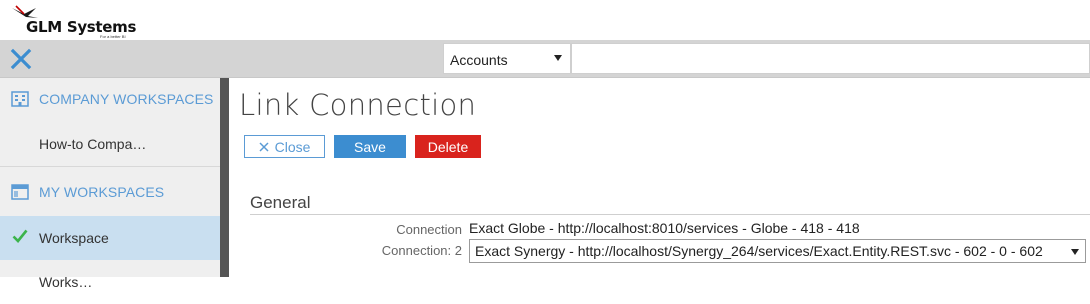  Describe the element at coordinates (224, 177) in the screenshot. I see `sidebar-scrollbar` at that location.